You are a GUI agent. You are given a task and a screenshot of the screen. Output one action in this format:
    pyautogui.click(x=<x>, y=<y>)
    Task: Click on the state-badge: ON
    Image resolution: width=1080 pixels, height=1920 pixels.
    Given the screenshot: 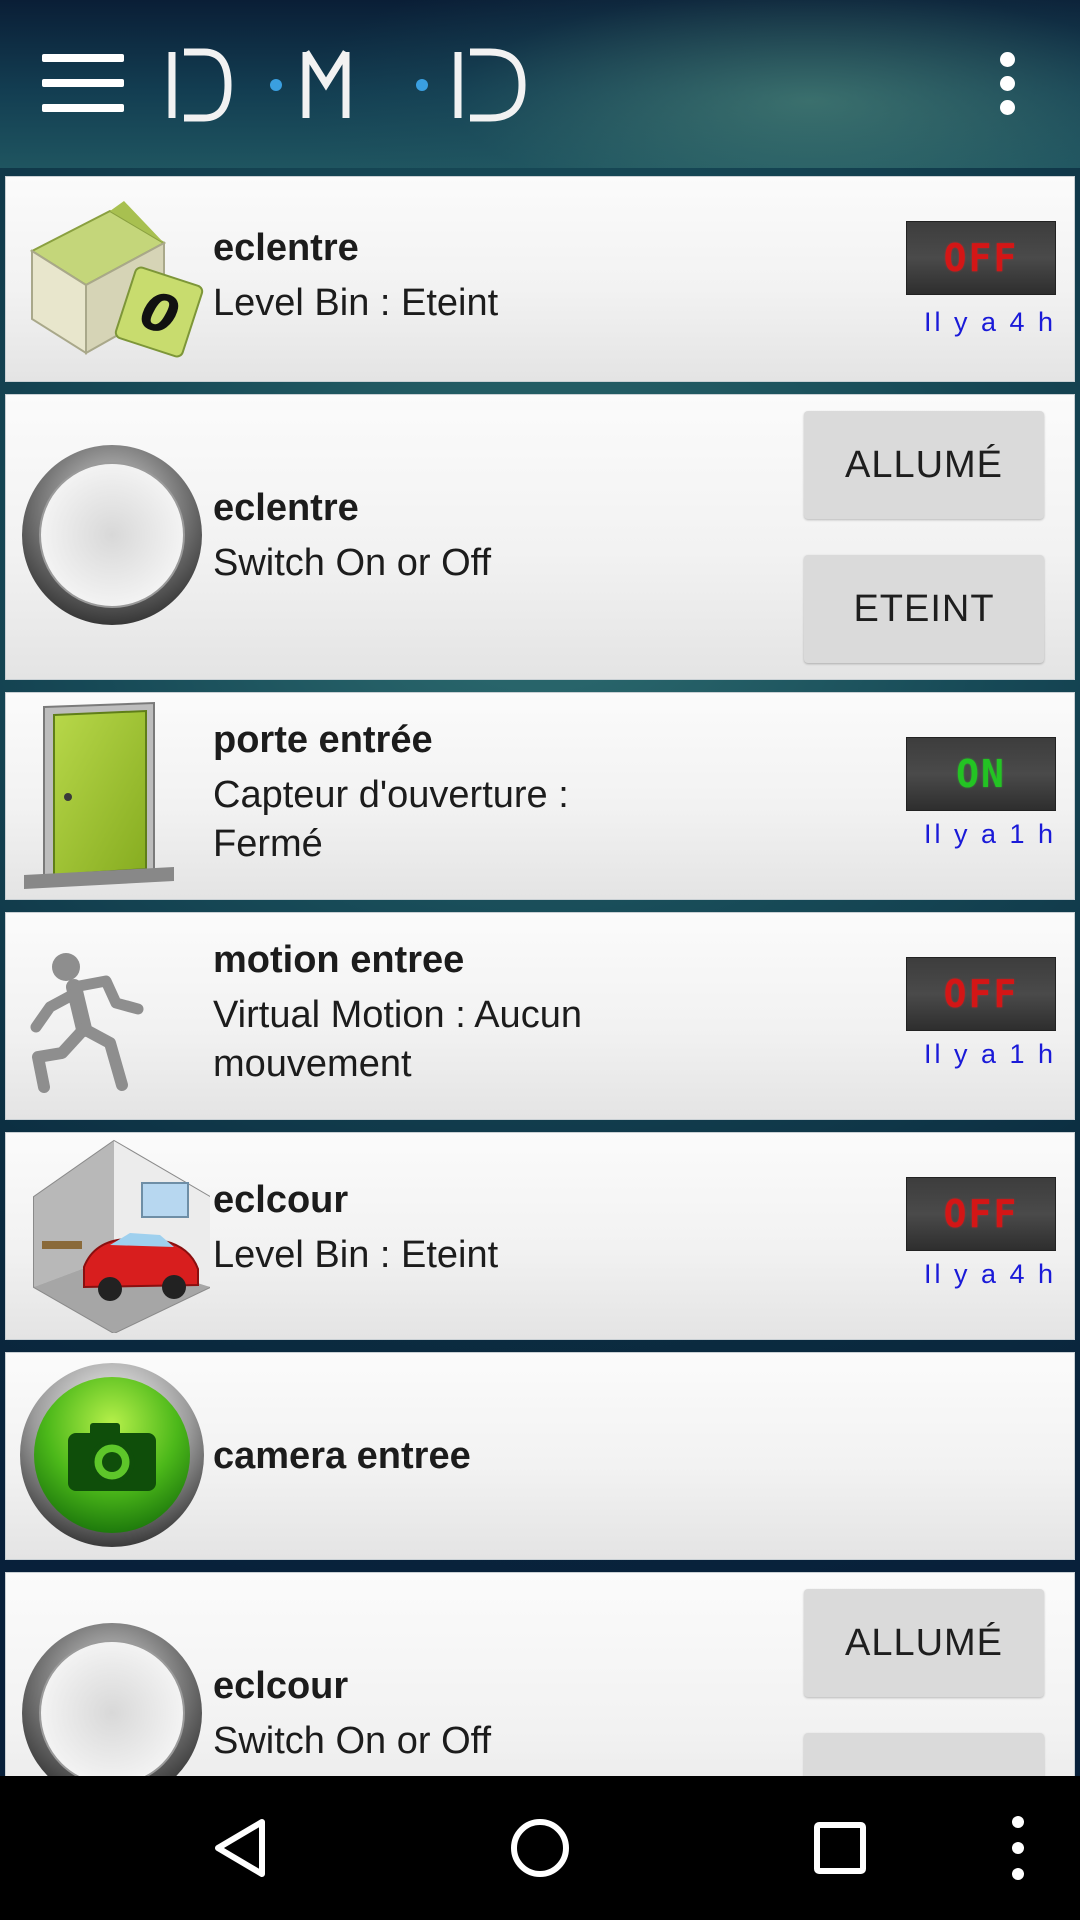 What is the action you would take?
    pyautogui.click(x=981, y=774)
    